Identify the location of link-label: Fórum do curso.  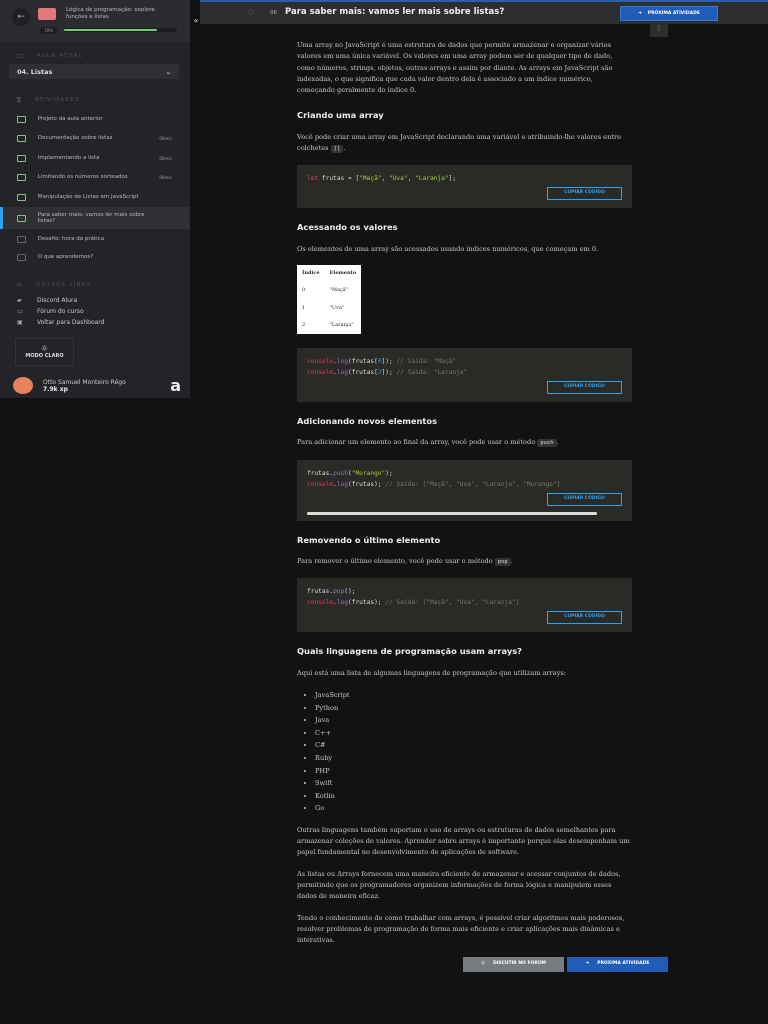
(60, 311).